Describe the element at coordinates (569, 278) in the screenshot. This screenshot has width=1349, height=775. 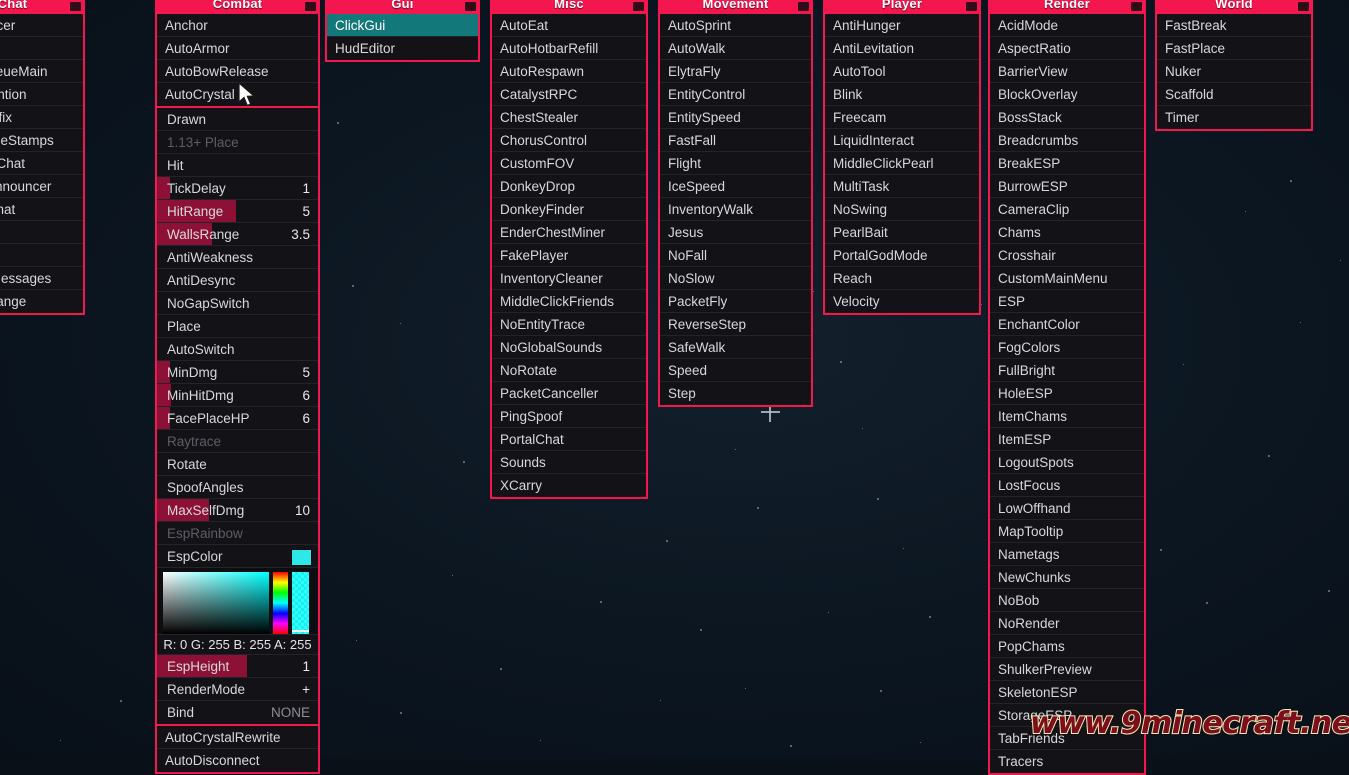
I see `module-row-inventorycleaner: InventoryCleaner` at that location.